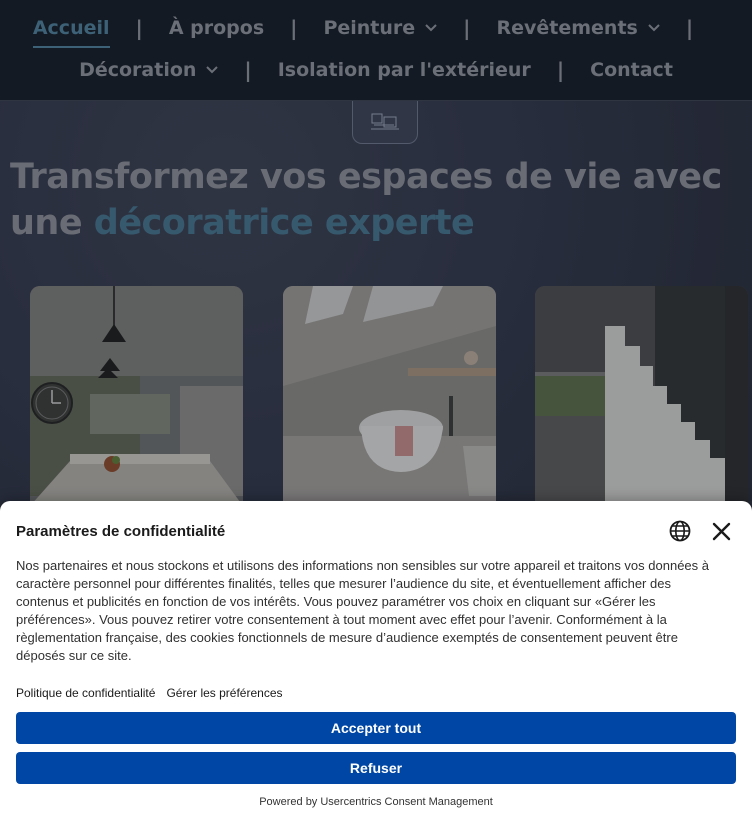 The image size is (752, 824). What do you see at coordinates (284, 223) in the screenshot?
I see `hero-headline-accent: décoratrice experte` at bounding box center [284, 223].